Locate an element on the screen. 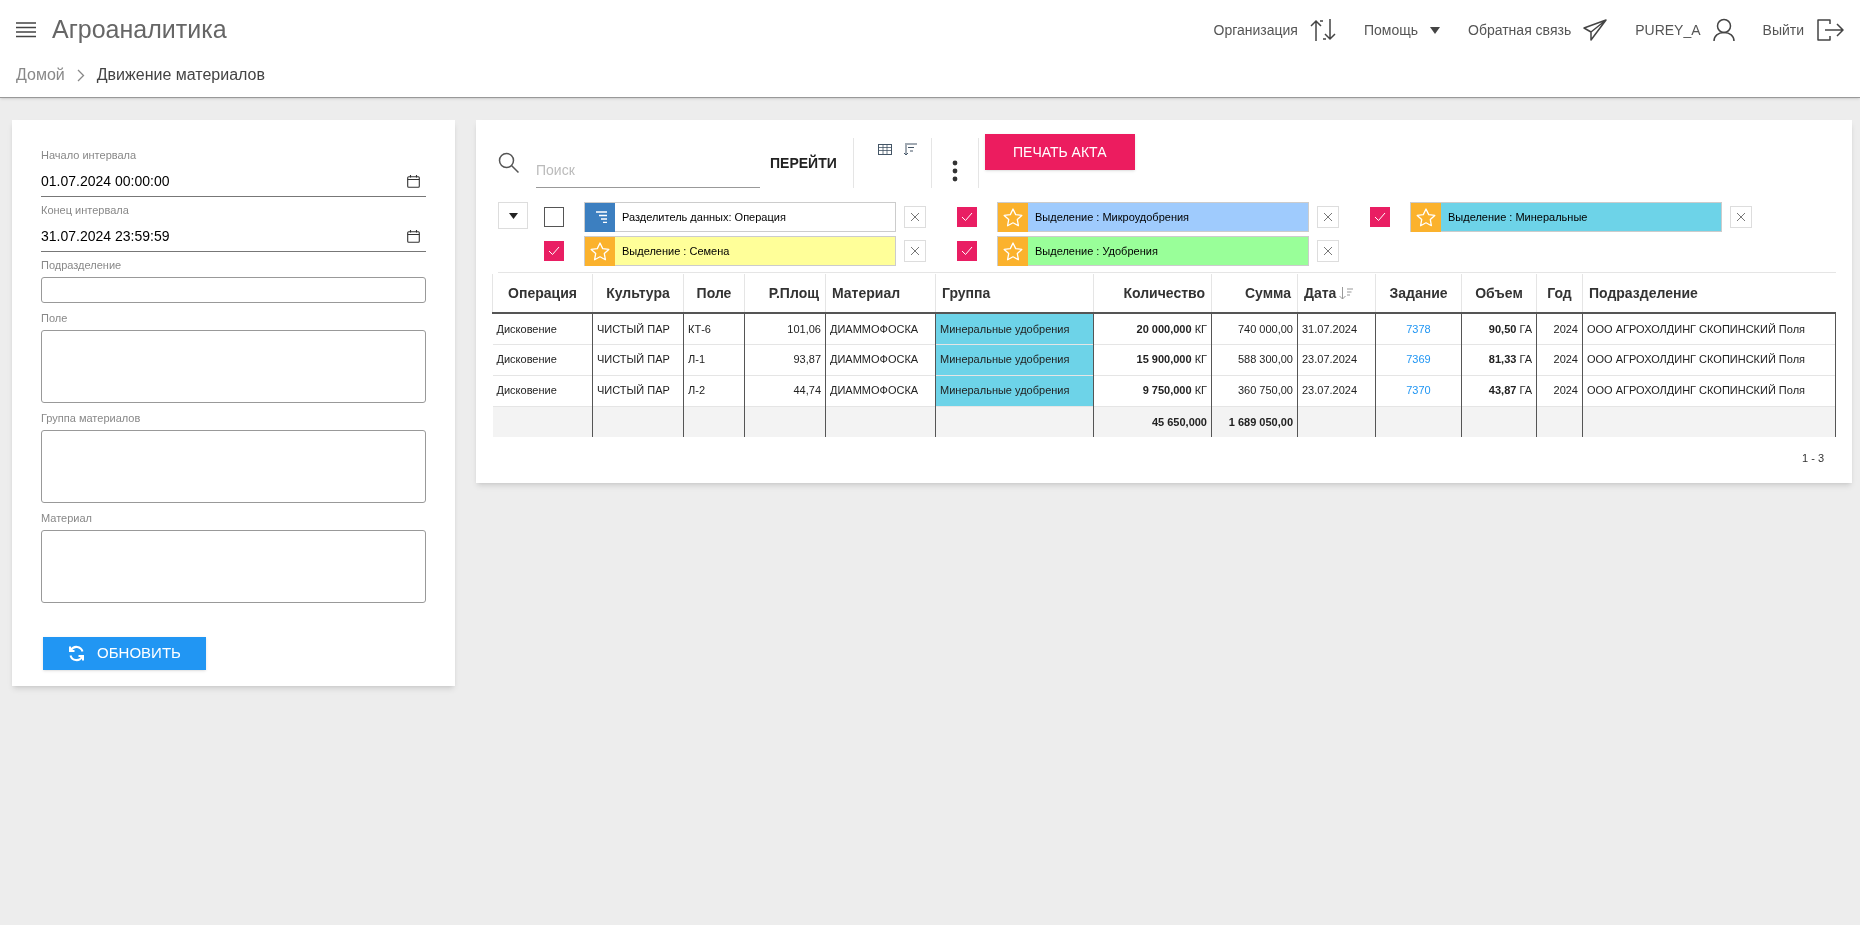 The width and height of the screenshot is (1860, 925). paper-plane-icon is located at coordinates (1595, 30).